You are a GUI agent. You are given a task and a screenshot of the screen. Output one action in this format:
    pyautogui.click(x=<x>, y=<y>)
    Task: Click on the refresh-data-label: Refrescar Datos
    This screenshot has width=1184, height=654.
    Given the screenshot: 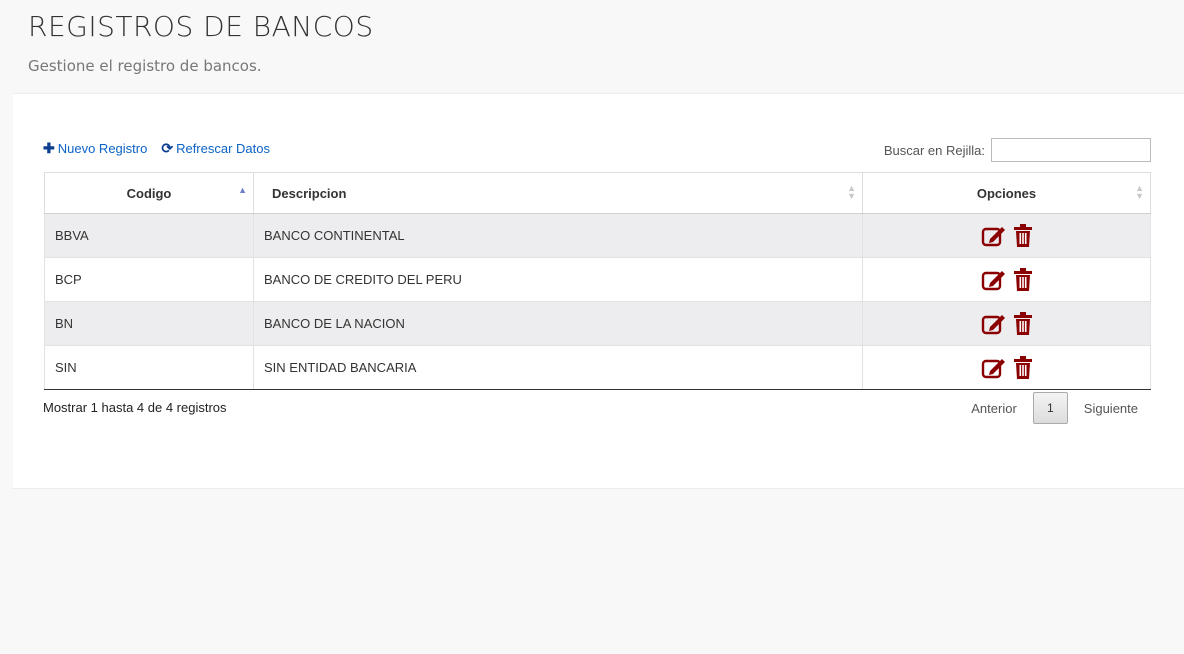 What is the action you would take?
    pyautogui.click(x=223, y=148)
    